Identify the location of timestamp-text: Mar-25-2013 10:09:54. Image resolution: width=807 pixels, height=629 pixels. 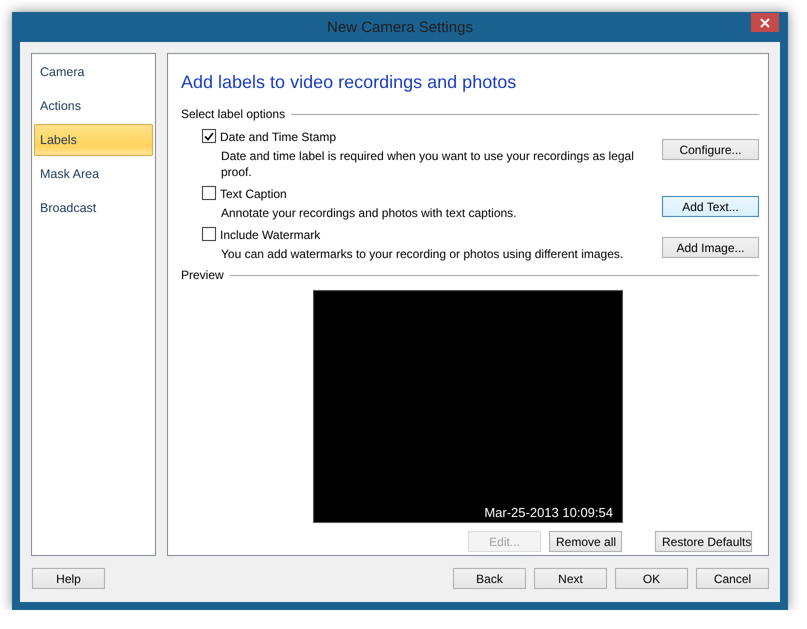
(548, 512).